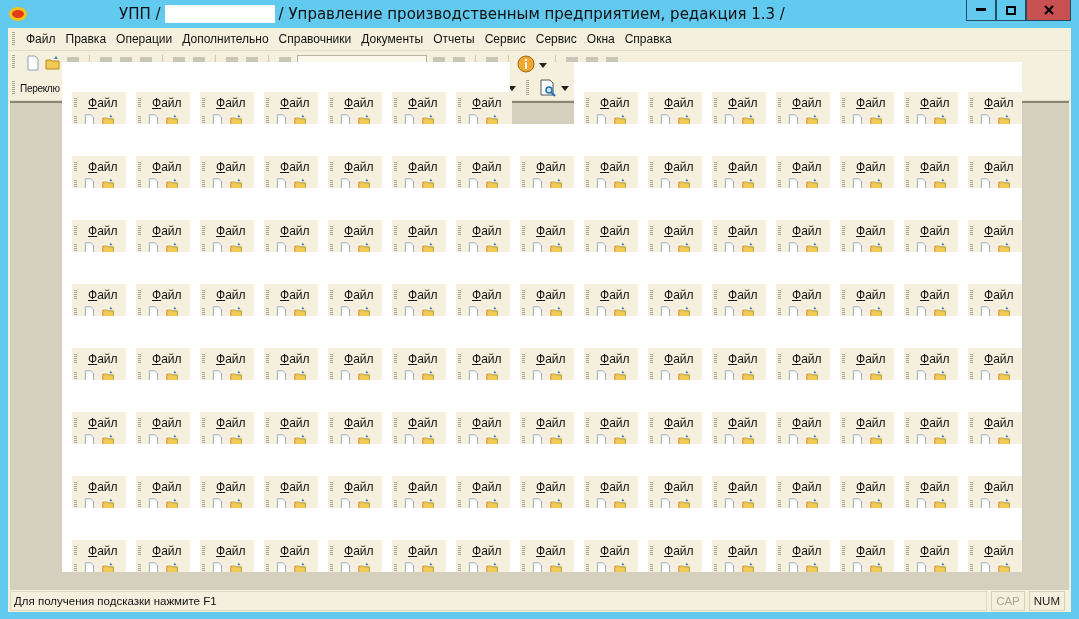  I want to click on minimize-button, so click(981, 10).